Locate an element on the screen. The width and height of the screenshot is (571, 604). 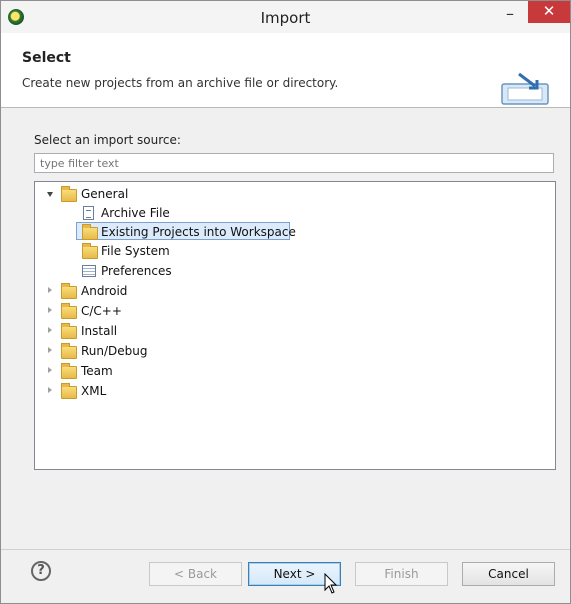
import-source-label: Select an import source: is located at coordinates (107, 140).